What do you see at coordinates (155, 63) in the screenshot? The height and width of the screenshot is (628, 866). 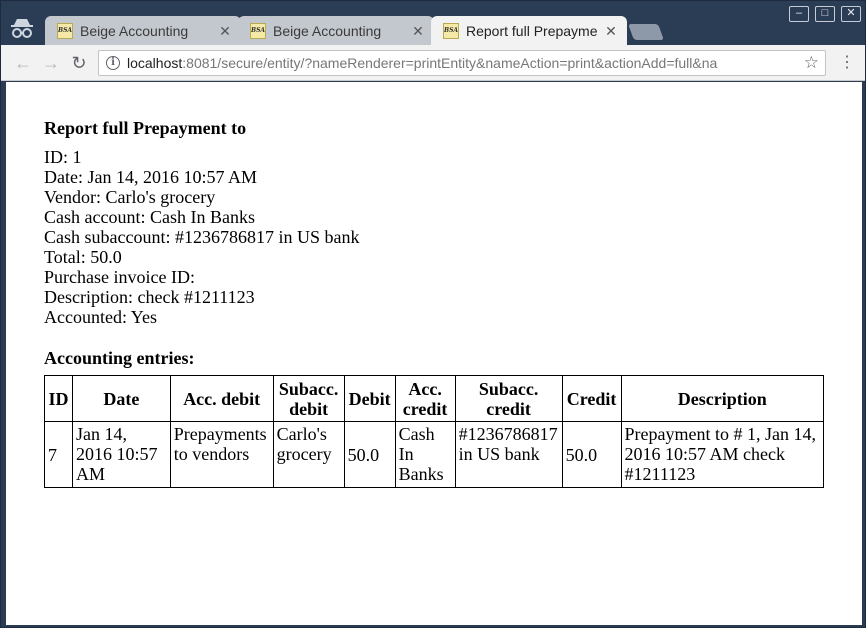 I see `url-host: localhost` at bounding box center [155, 63].